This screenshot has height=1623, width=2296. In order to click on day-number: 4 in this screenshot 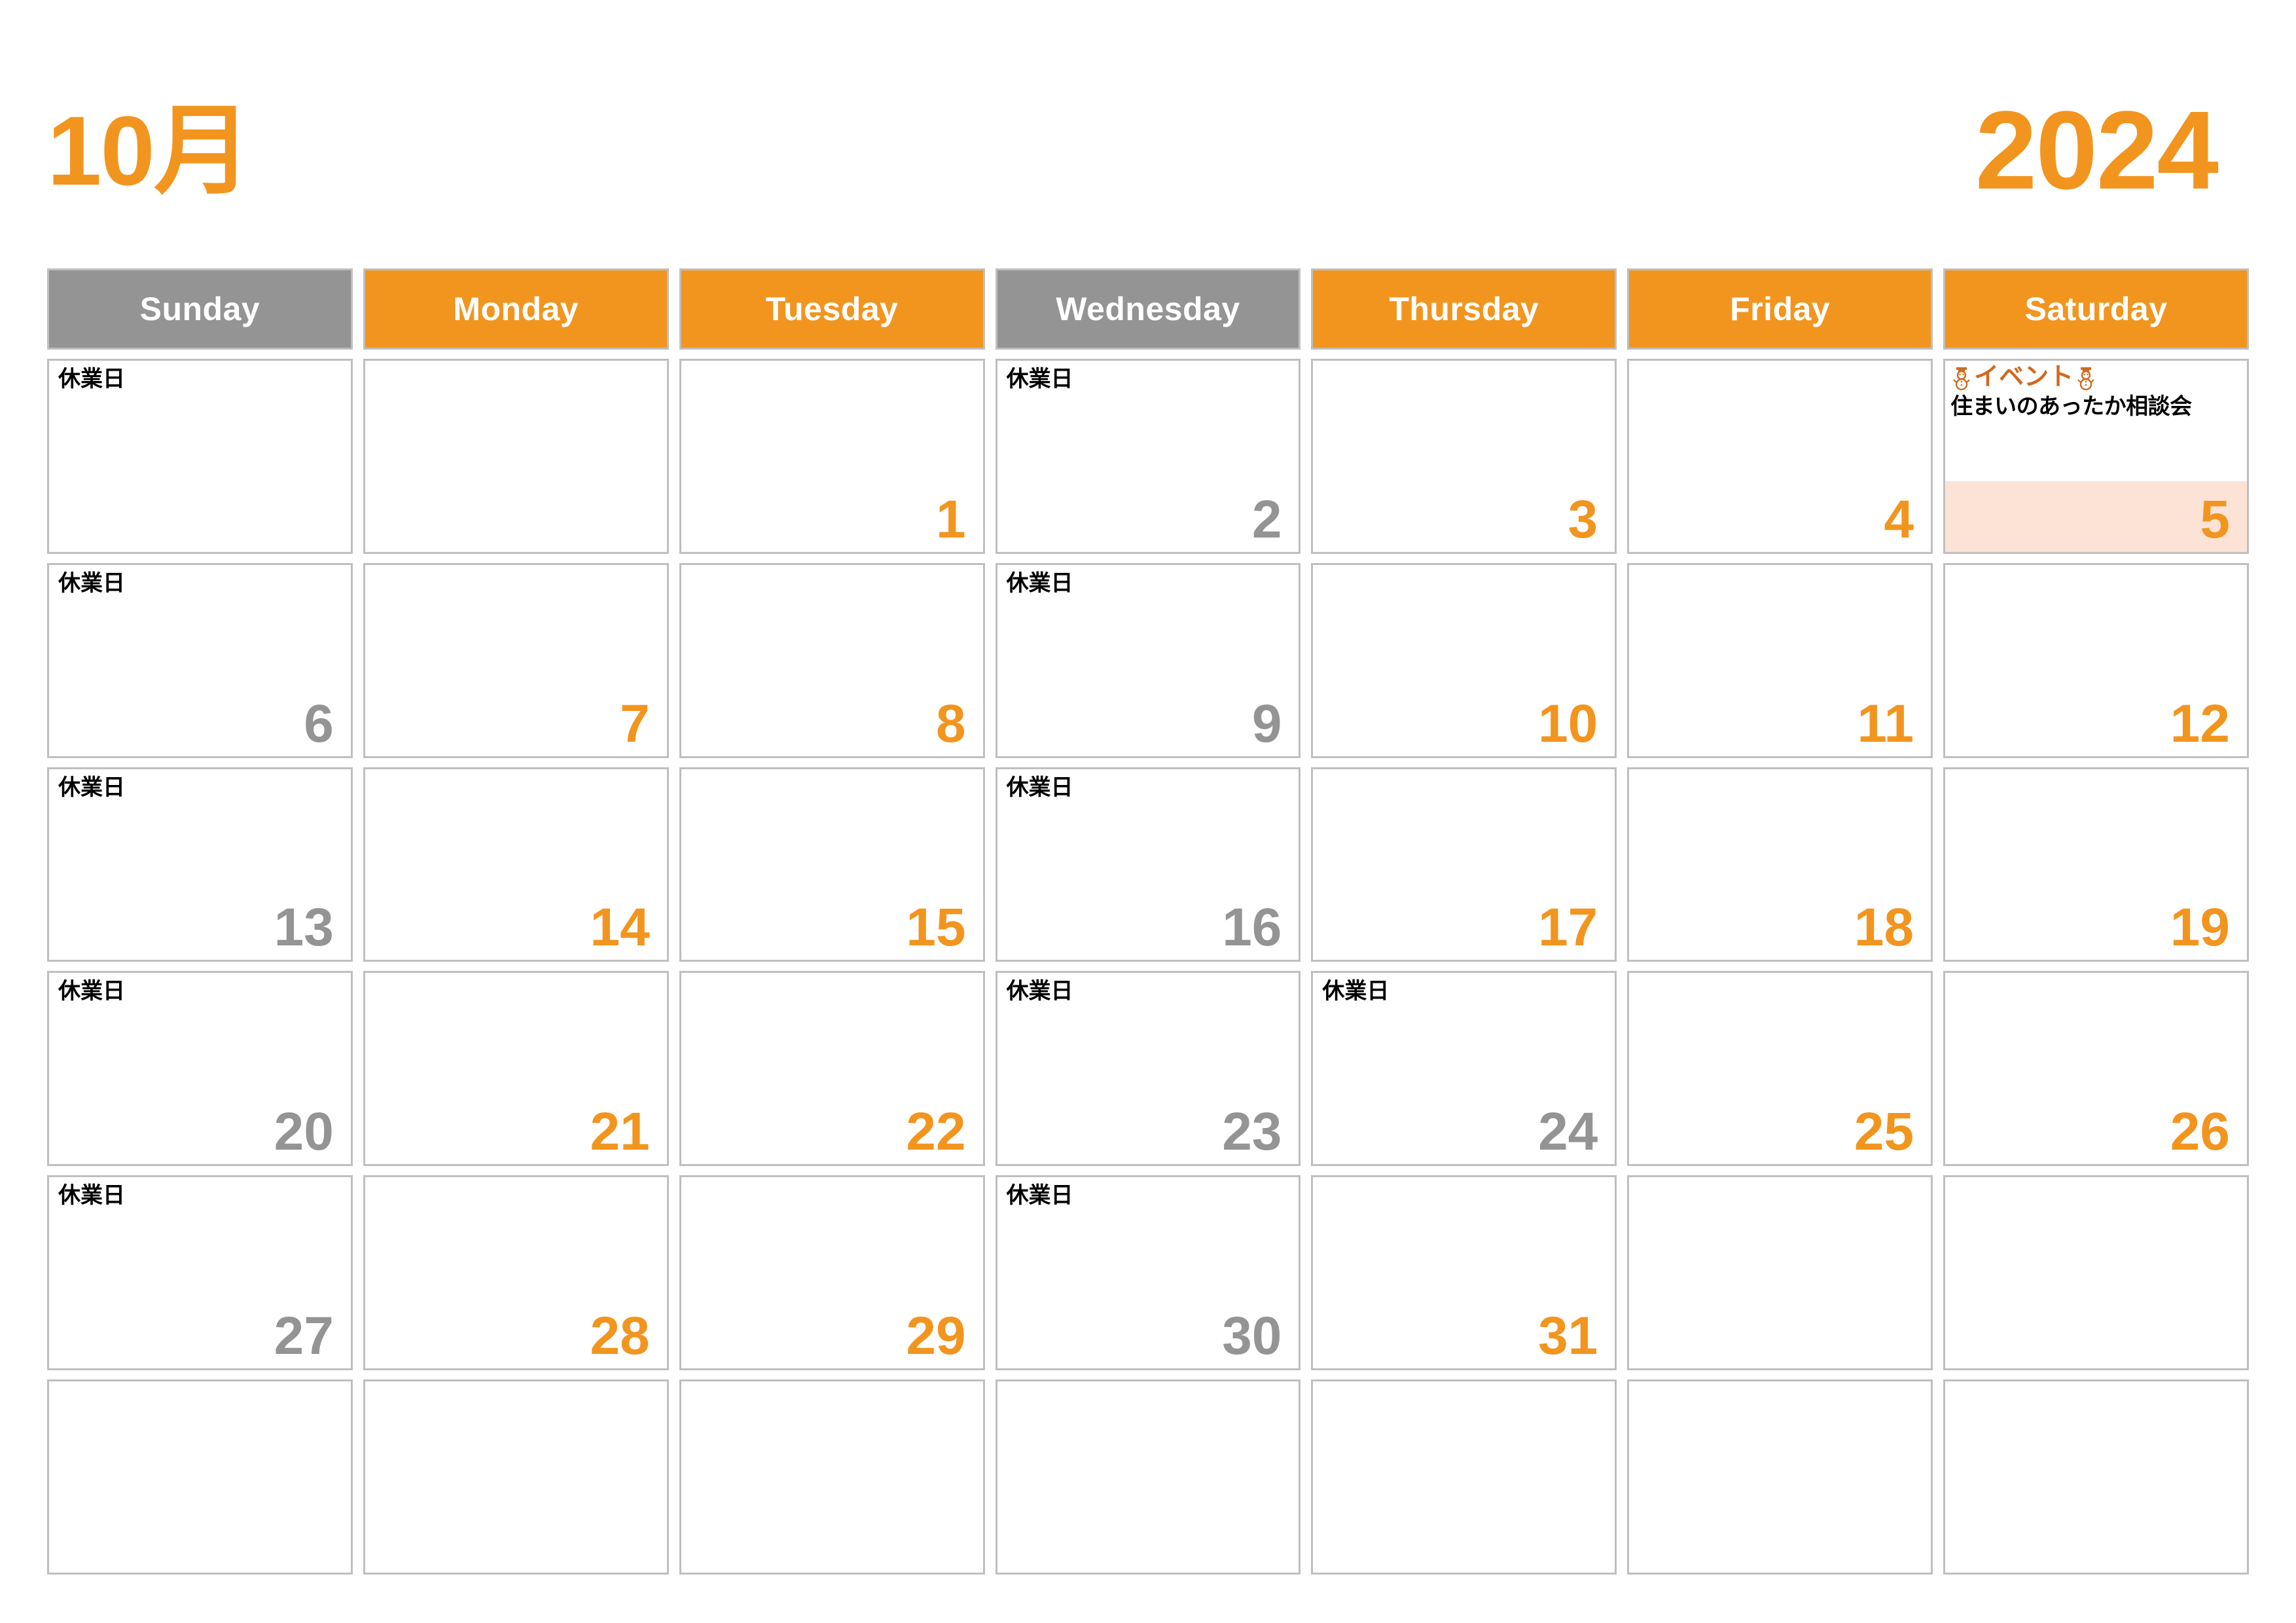, I will do `click(1899, 519)`.